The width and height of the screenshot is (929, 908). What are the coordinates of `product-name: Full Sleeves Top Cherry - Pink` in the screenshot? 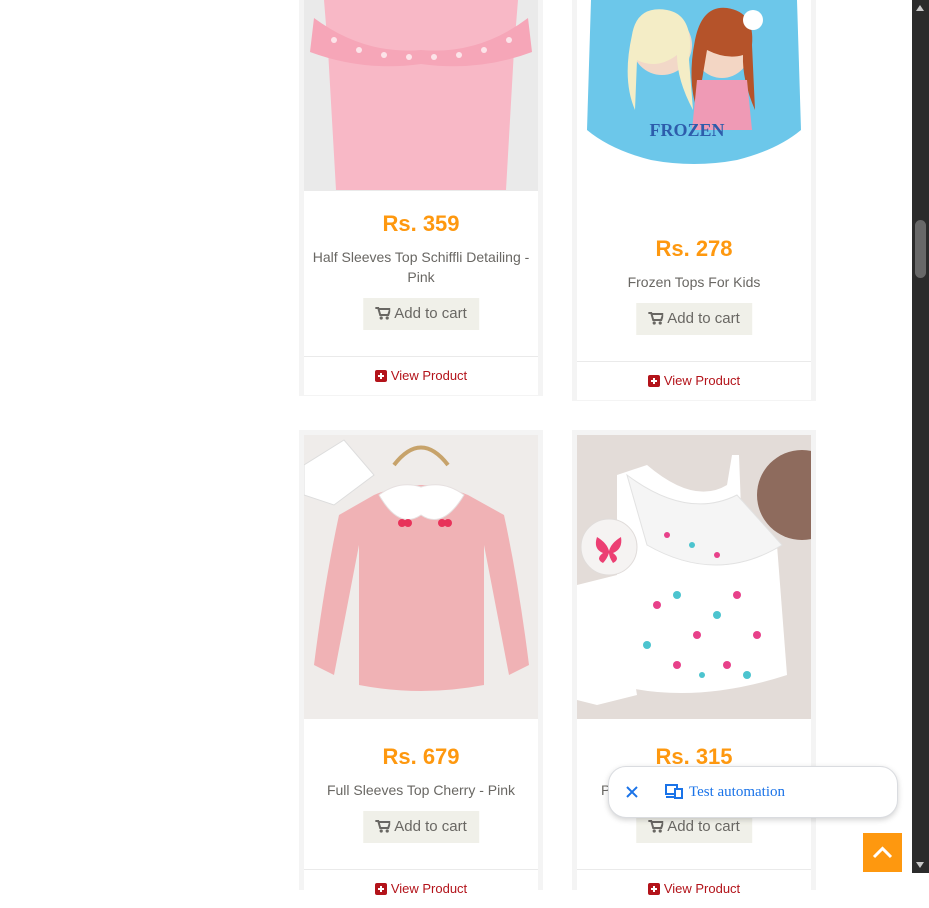 It's located at (421, 790).